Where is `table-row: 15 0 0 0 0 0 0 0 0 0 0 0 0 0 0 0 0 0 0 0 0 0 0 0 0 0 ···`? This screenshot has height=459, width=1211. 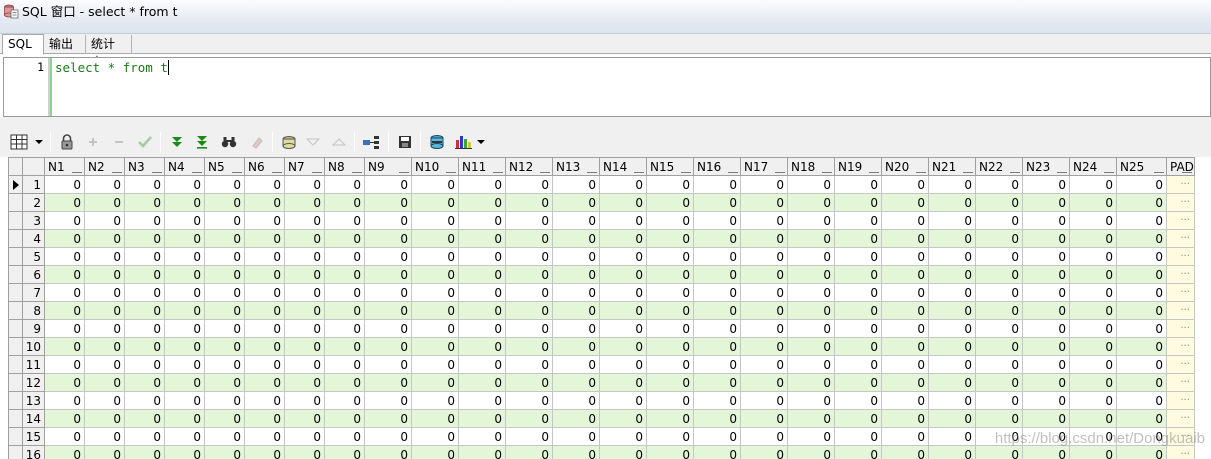 table-row: 15 0 0 0 0 0 0 0 0 0 0 0 0 0 0 0 0 0 0 0 0 0 0 0 0 0 ··· is located at coordinates (601, 436).